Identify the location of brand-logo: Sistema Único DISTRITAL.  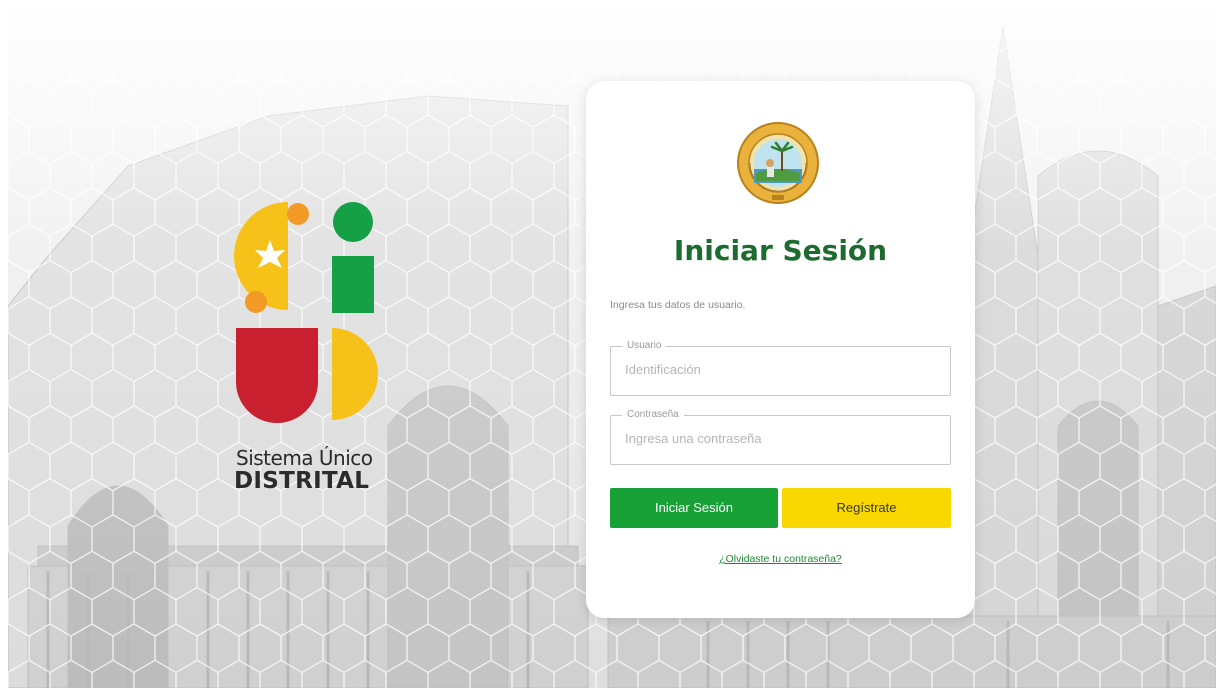
(312, 348).